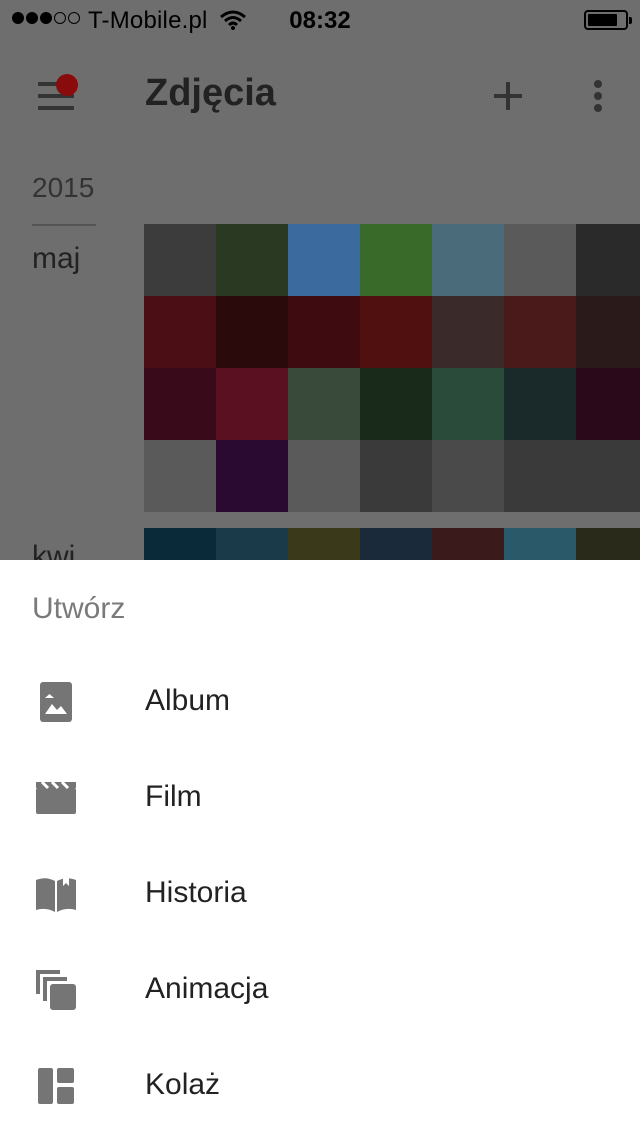 Image resolution: width=640 pixels, height=1136 pixels. I want to click on plus-icon, so click(508, 96).